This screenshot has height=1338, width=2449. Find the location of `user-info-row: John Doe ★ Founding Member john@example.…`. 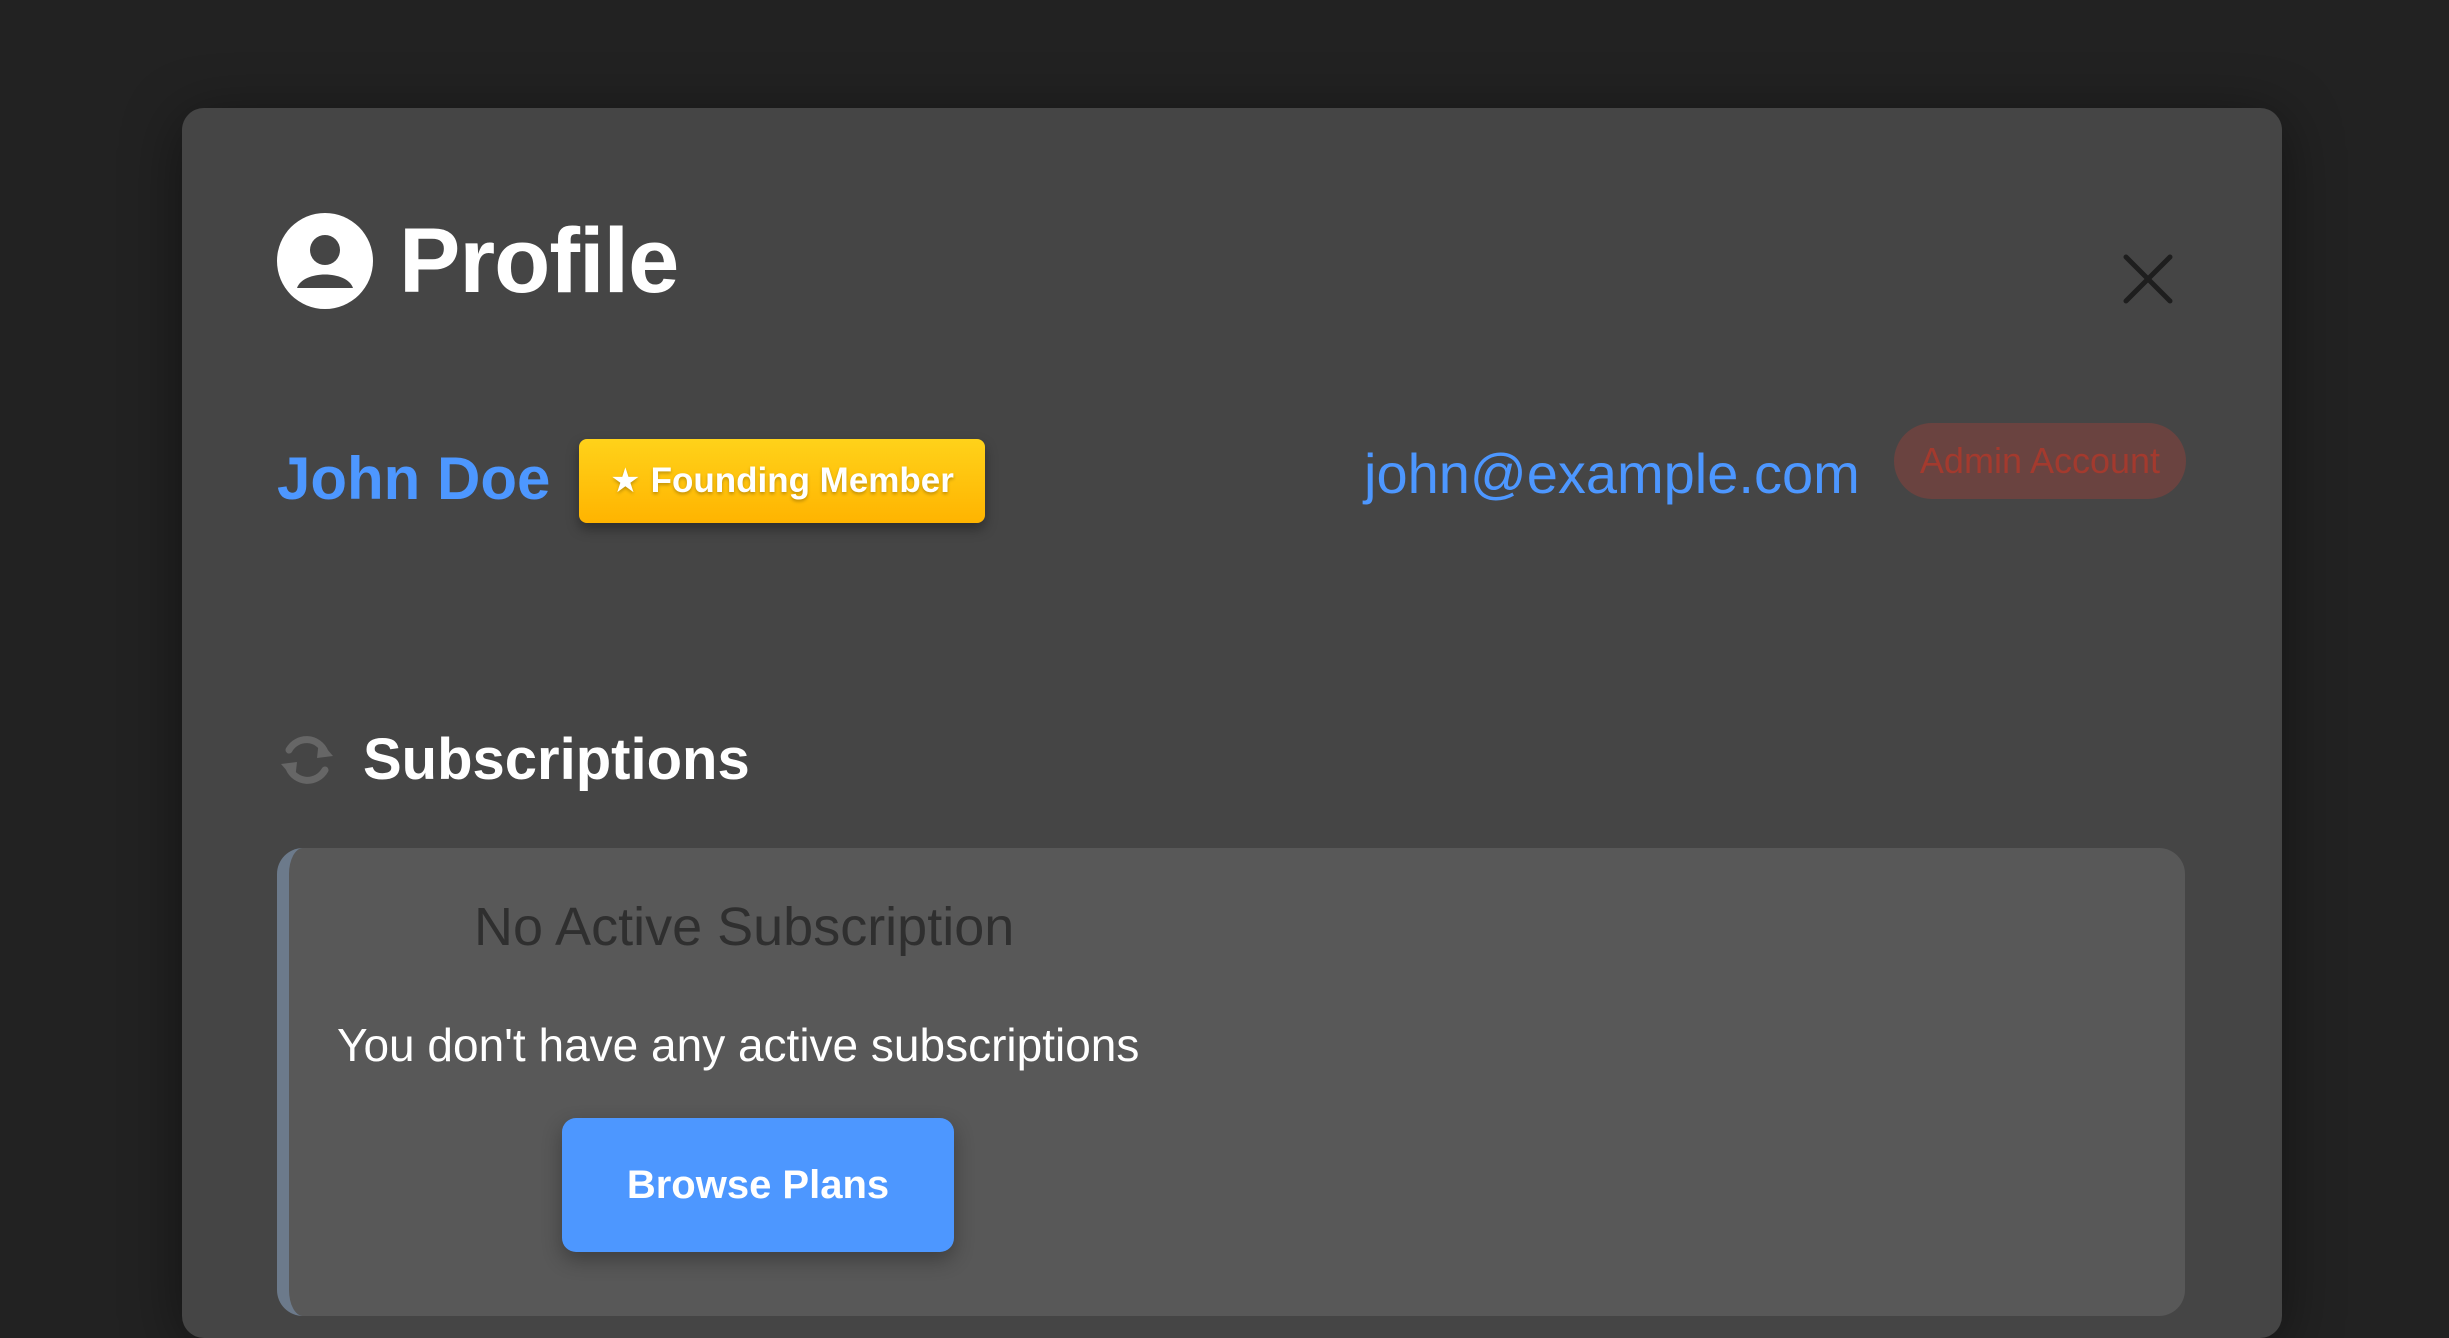

user-info-row: John Doe ★ Founding Member john@example.… is located at coordinates (1232, 478).